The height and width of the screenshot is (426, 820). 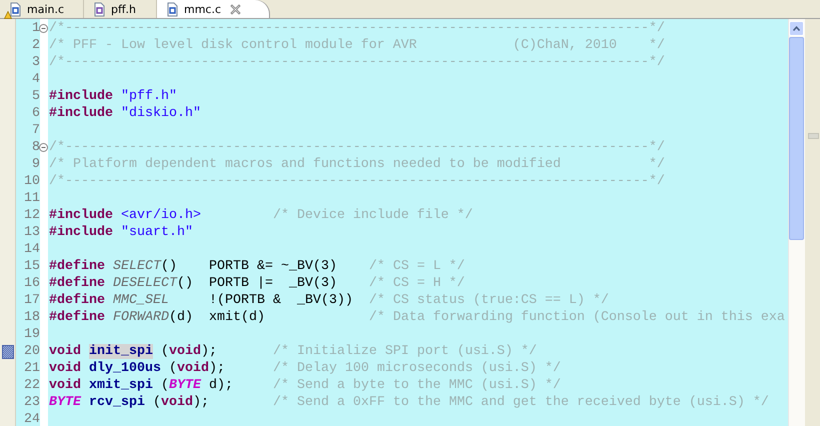 What do you see at coordinates (32, 215) in the screenshot?
I see `line-number: 12` at bounding box center [32, 215].